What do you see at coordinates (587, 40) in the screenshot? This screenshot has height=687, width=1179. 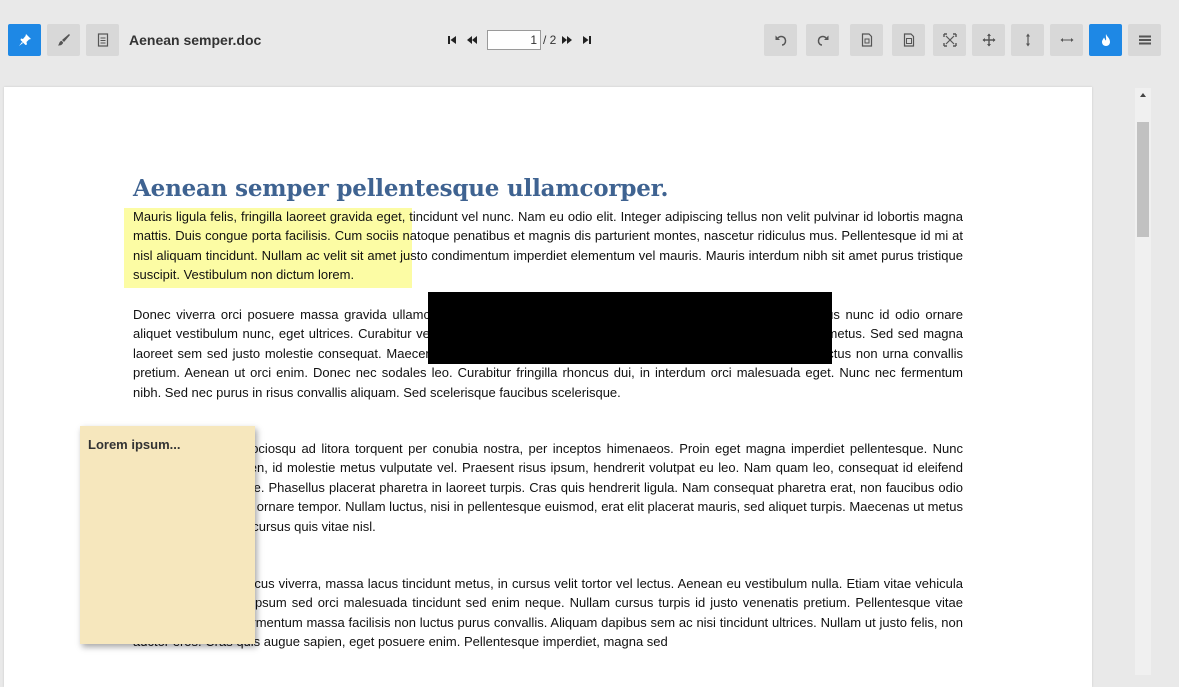 I see `last-page-icon` at bounding box center [587, 40].